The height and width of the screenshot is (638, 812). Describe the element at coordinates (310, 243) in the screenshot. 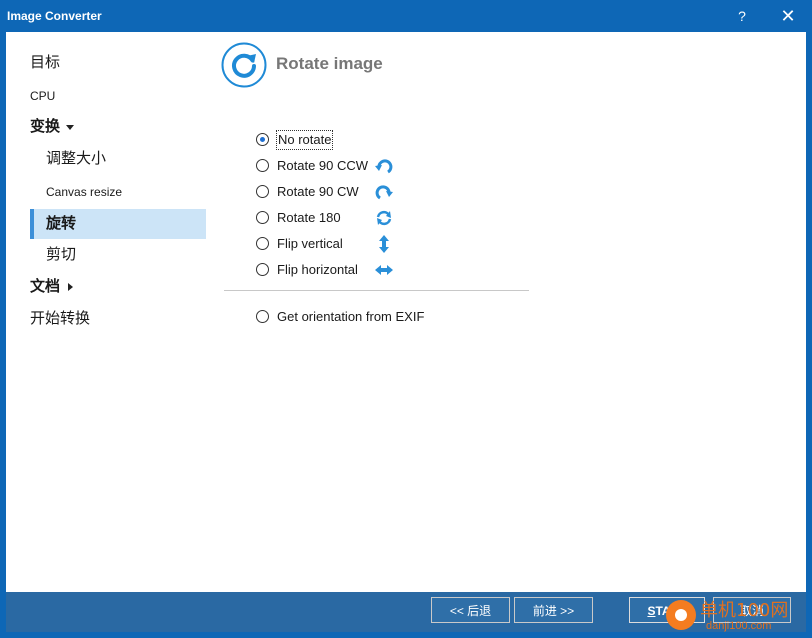

I see `option-label: Flip vertical` at that location.